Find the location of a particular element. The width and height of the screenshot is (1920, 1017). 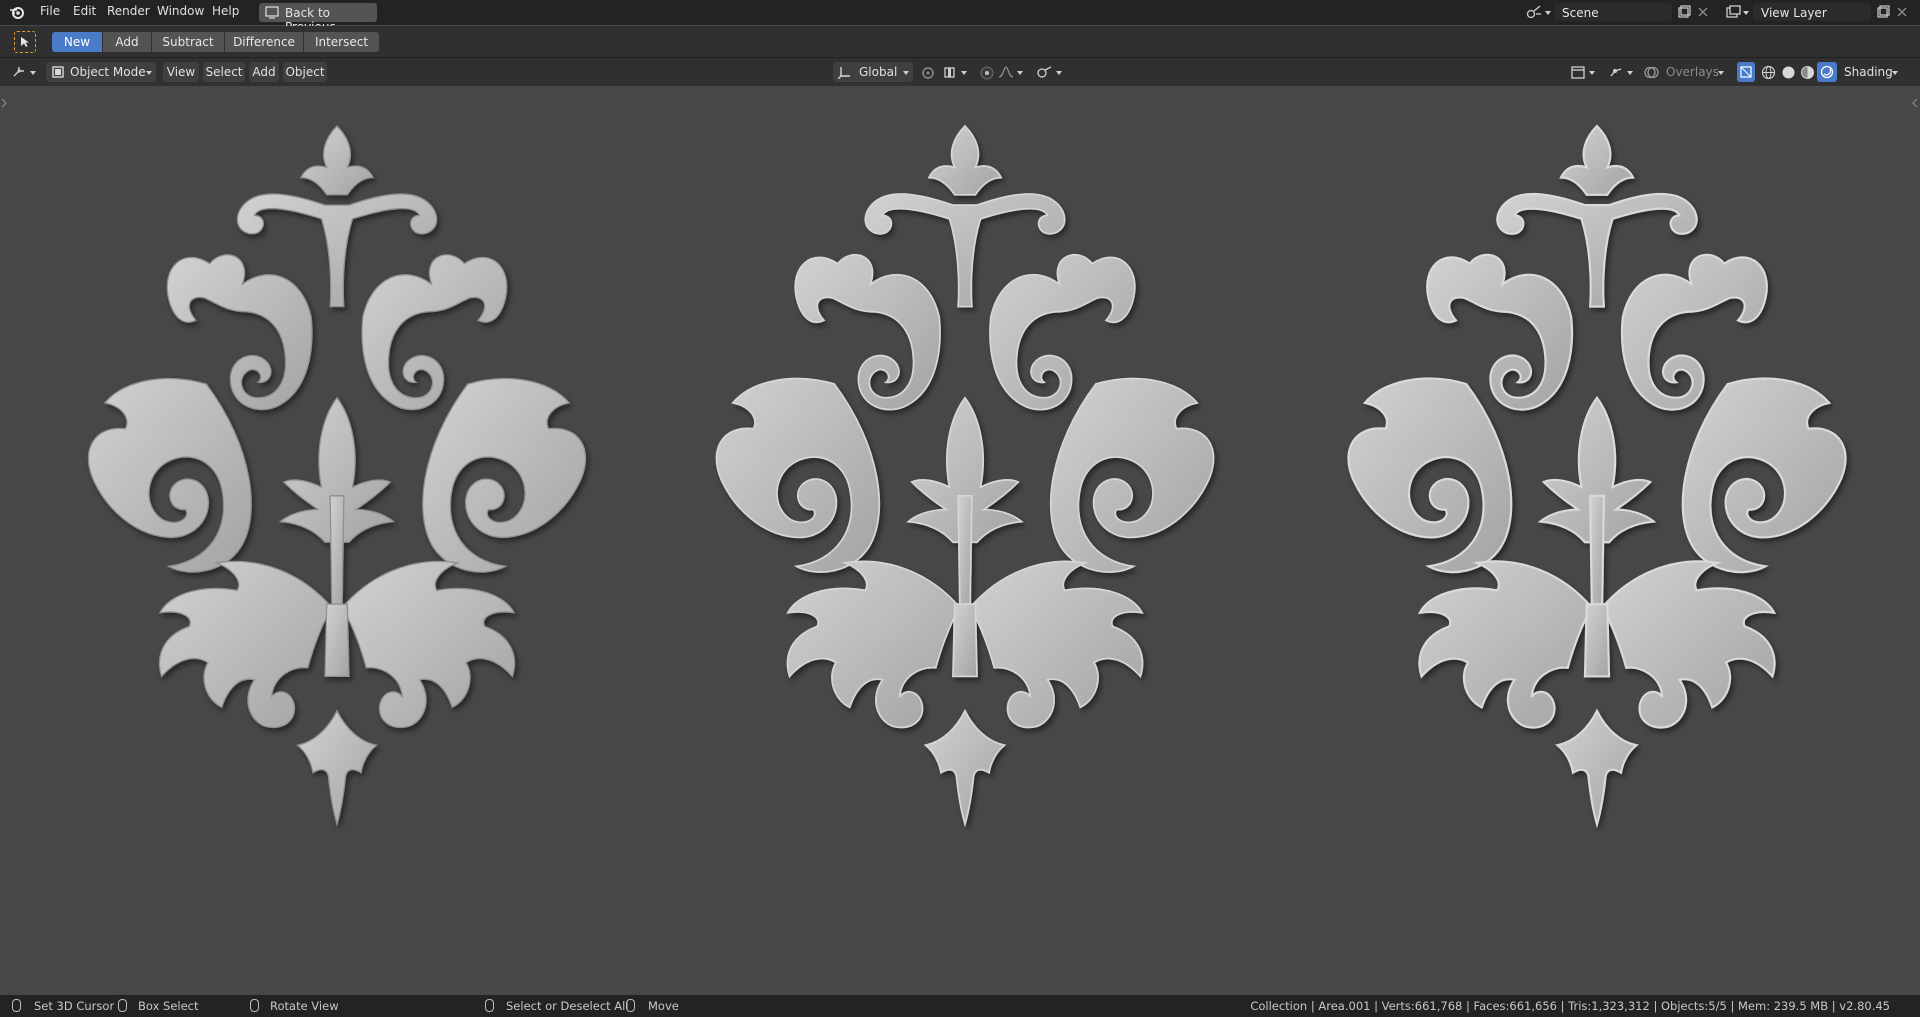

rendered-shading-toggle is located at coordinates (1827, 72).